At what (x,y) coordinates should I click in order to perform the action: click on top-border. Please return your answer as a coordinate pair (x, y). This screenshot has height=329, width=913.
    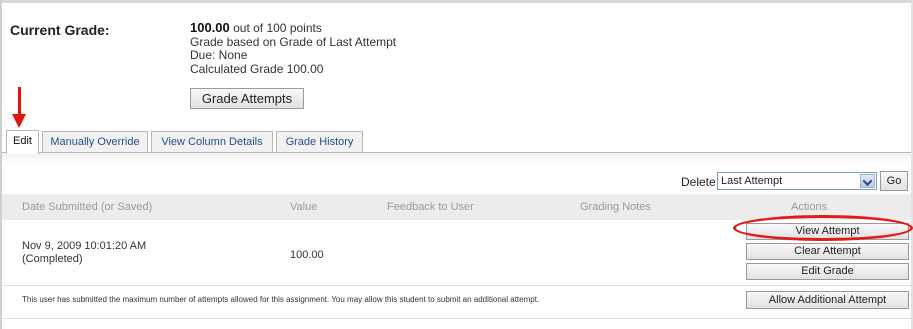
    Looking at the image, I should click on (456, 1).